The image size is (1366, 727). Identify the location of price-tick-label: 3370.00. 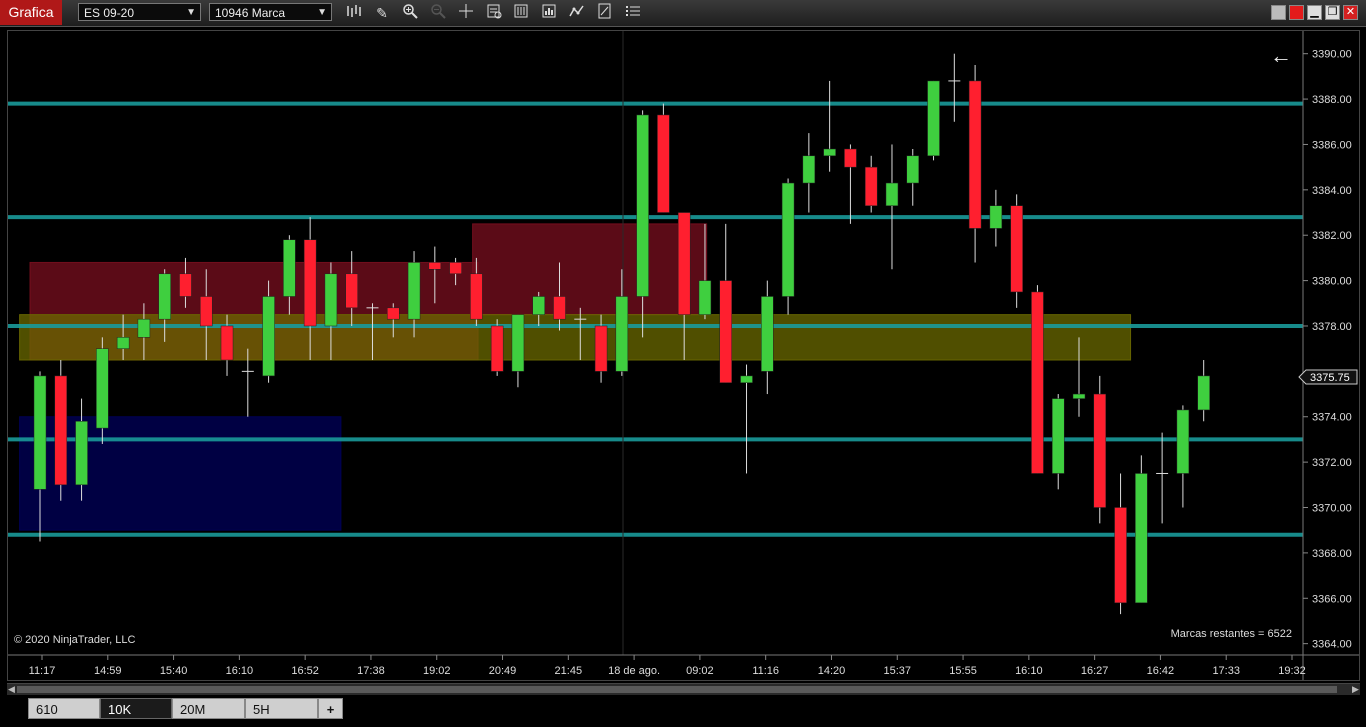
(1332, 509).